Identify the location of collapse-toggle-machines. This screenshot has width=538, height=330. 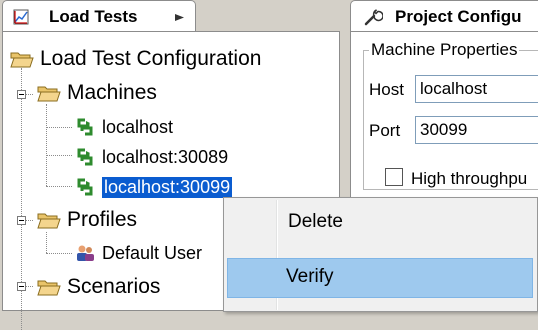
(21, 94).